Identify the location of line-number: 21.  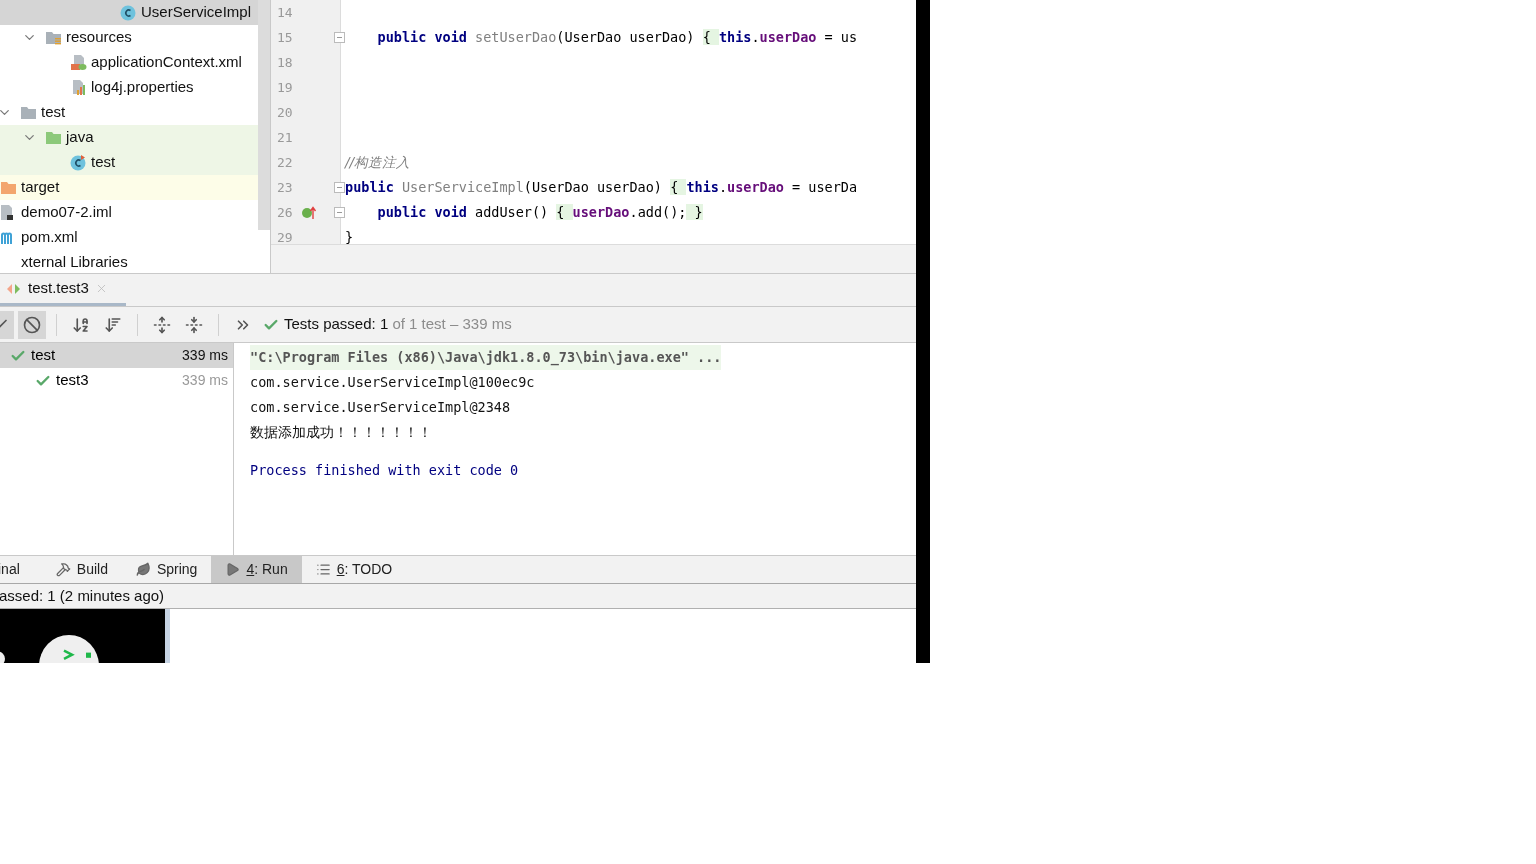
(285, 137).